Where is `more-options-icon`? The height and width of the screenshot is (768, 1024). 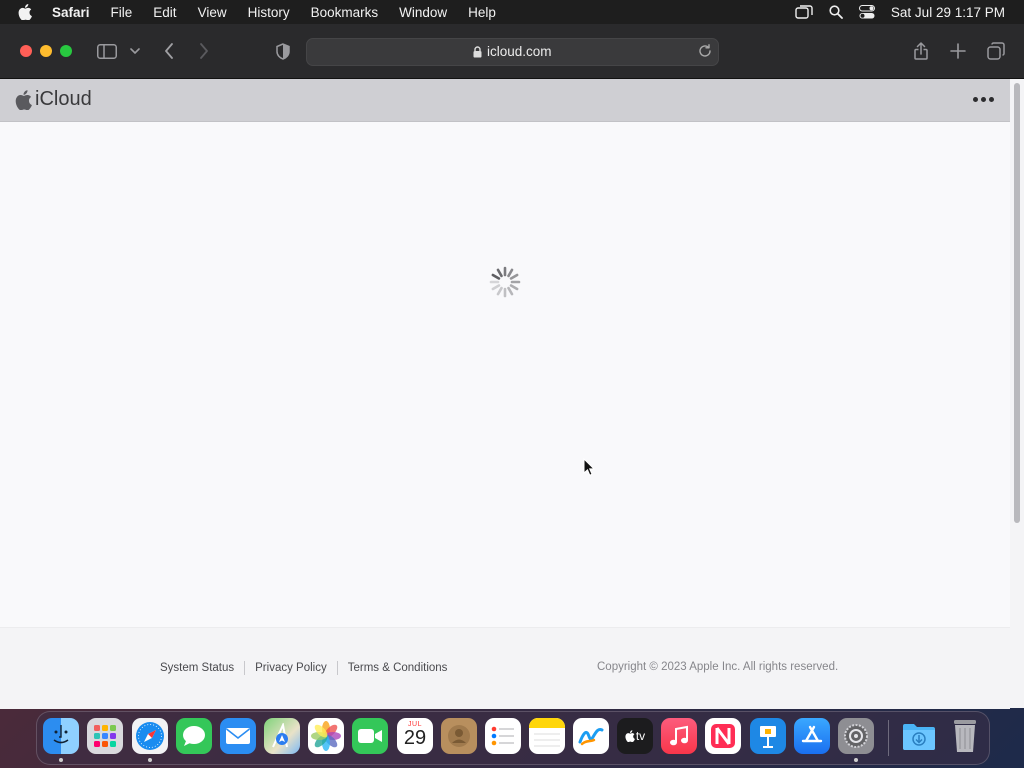 more-options-icon is located at coordinates (983, 99).